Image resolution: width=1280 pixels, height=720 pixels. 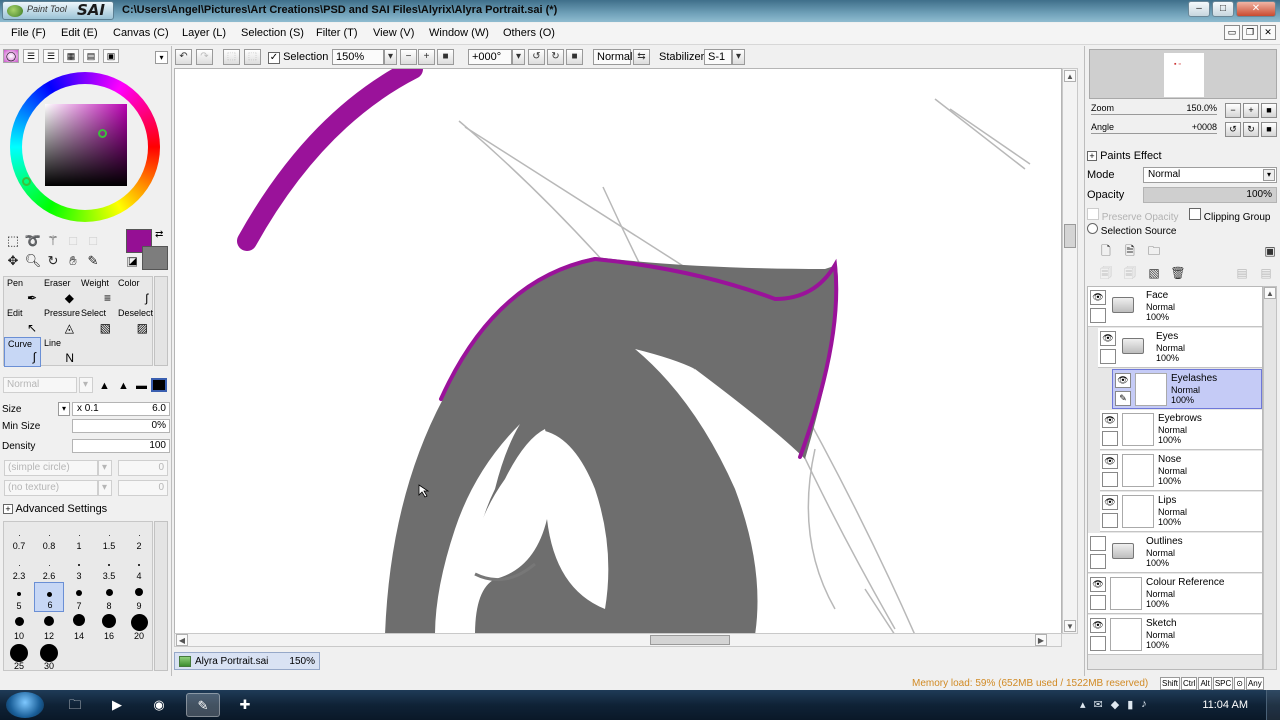 I want to click on layer-list-scrollbar: ▲, so click(x=1270, y=478).